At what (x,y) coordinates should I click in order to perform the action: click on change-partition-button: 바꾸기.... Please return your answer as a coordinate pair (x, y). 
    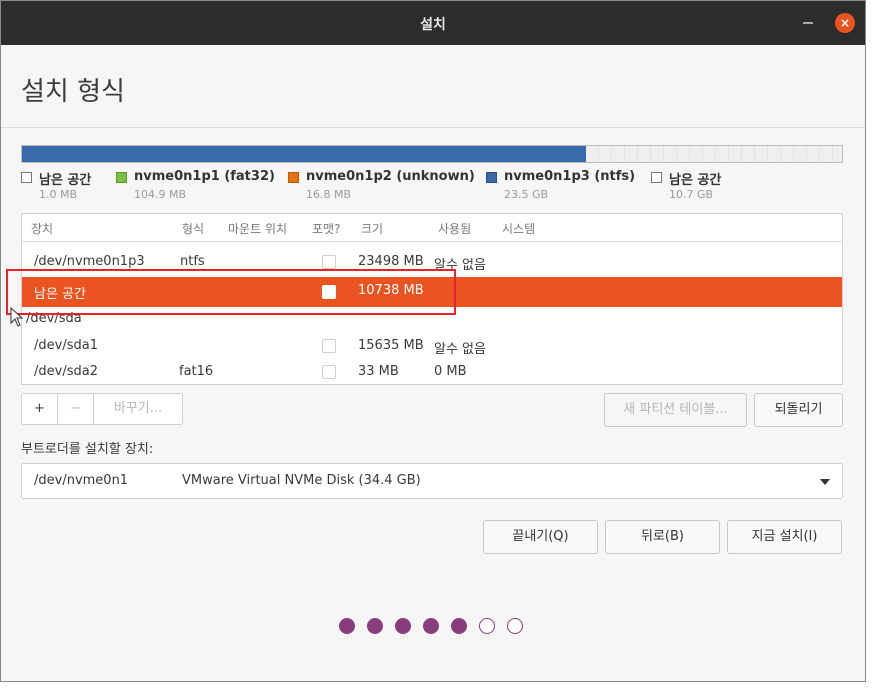
    Looking at the image, I should click on (138, 409).